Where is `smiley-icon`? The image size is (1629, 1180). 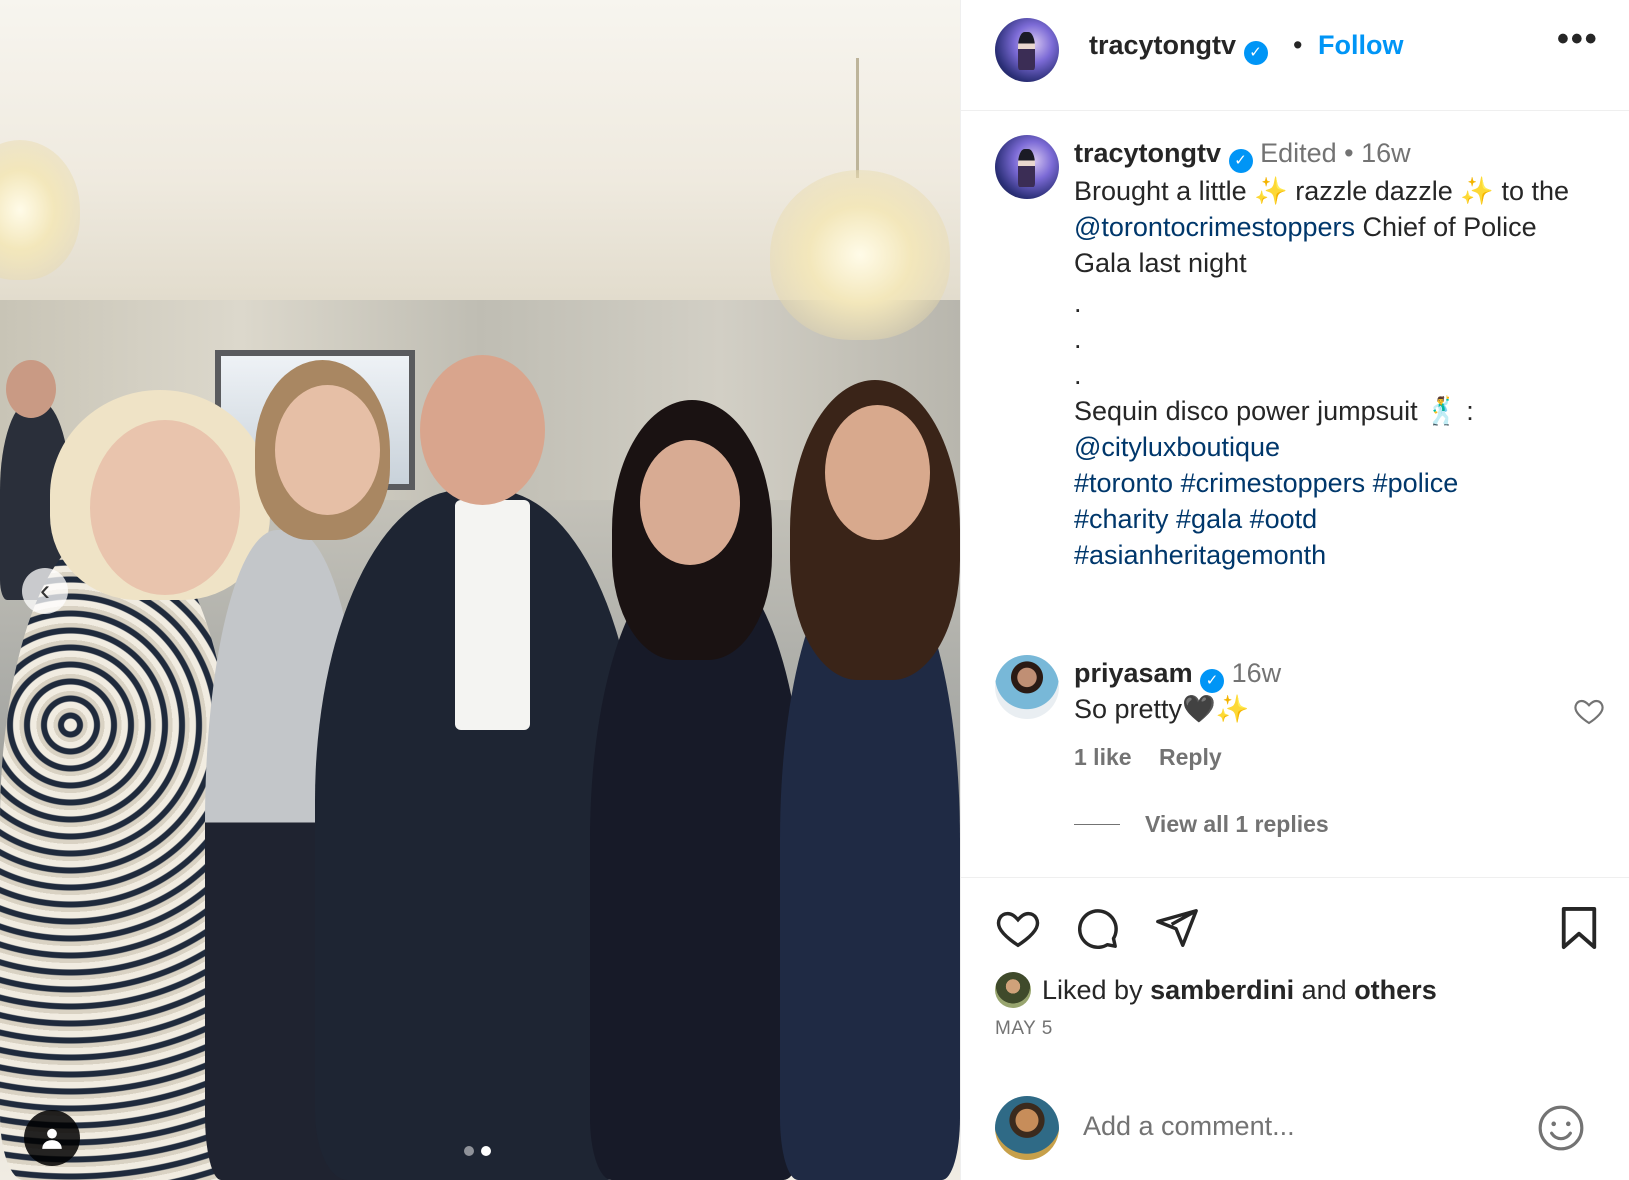 smiley-icon is located at coordinates (1561, 1128).